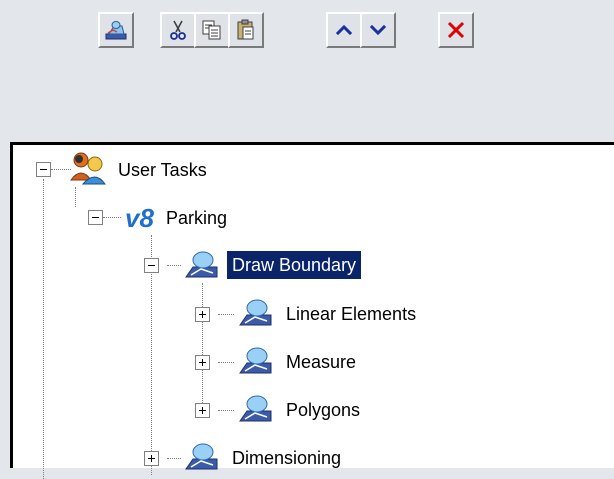 The image size is (614, 479). I want to click on users-icon, so click(88, 168).